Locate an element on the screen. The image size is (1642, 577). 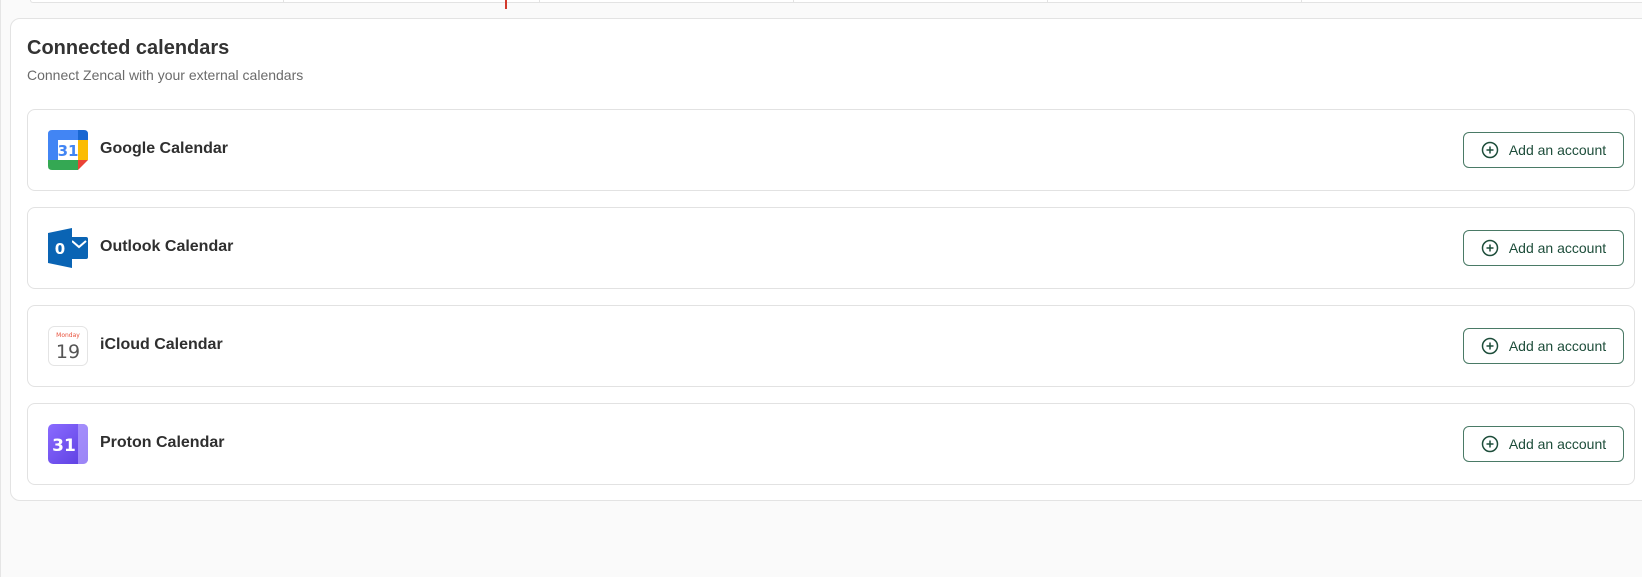
outlook-icon: 0 is located at coordinates (68, 248).